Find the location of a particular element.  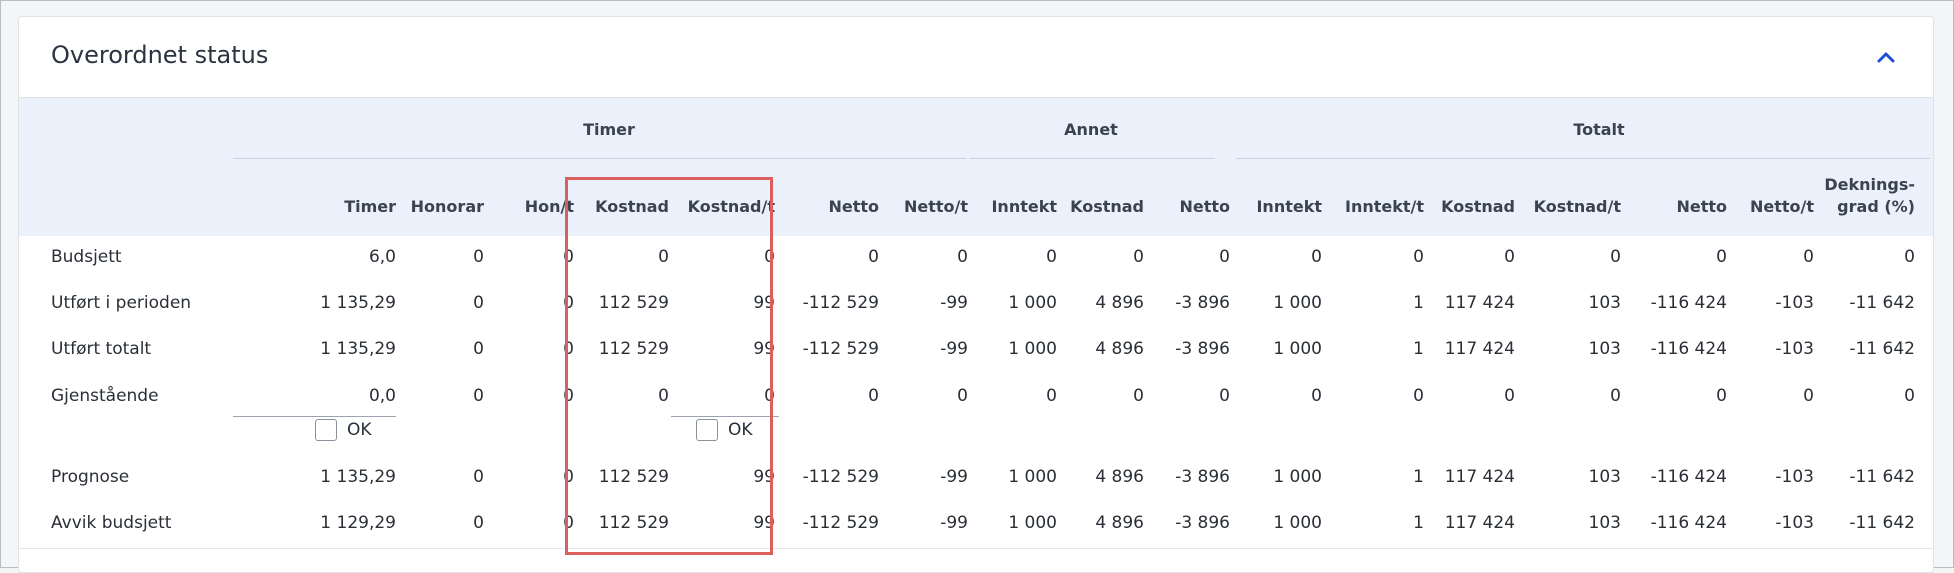

col-totalt-inntekt-t: Inntekt/t is located at coordinates (1384, 207).